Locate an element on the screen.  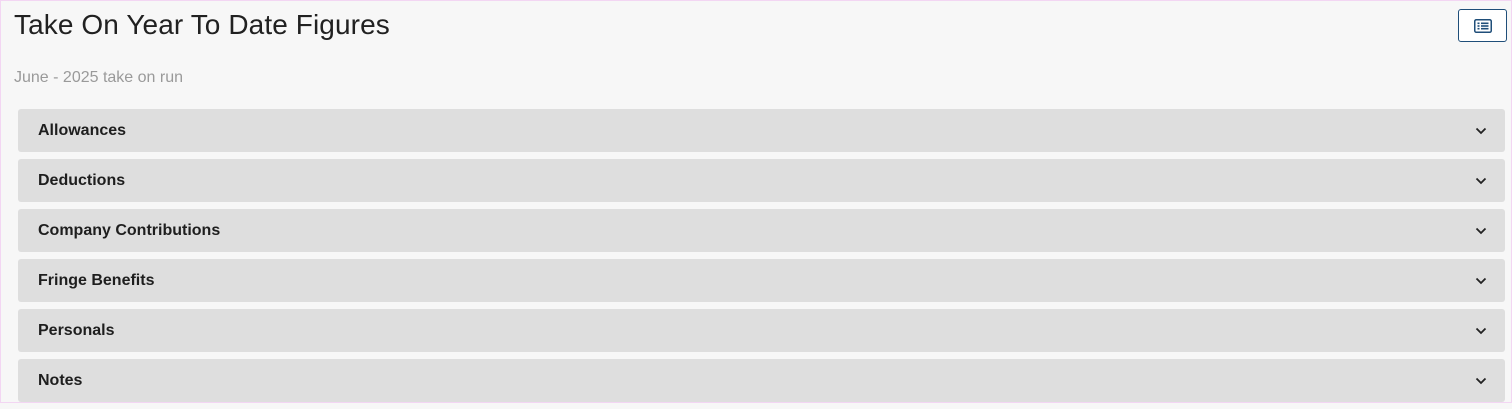
accordion-section-label: Personals is located at coordinates (76, 330).